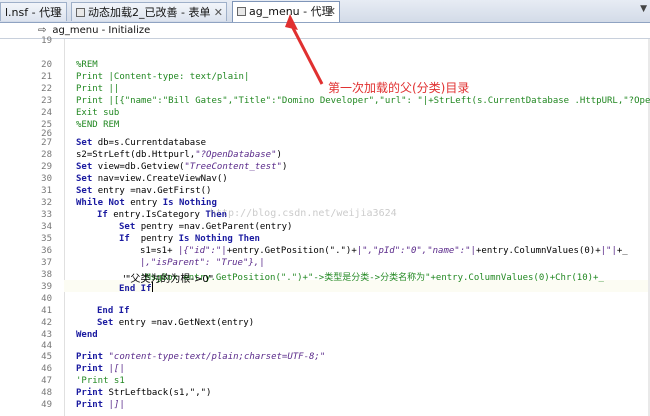 This screenshot has height=416, width=650. Describe the element at coordinates (307, 55) in the screenshot. I see `arrow-shaft` at that location.